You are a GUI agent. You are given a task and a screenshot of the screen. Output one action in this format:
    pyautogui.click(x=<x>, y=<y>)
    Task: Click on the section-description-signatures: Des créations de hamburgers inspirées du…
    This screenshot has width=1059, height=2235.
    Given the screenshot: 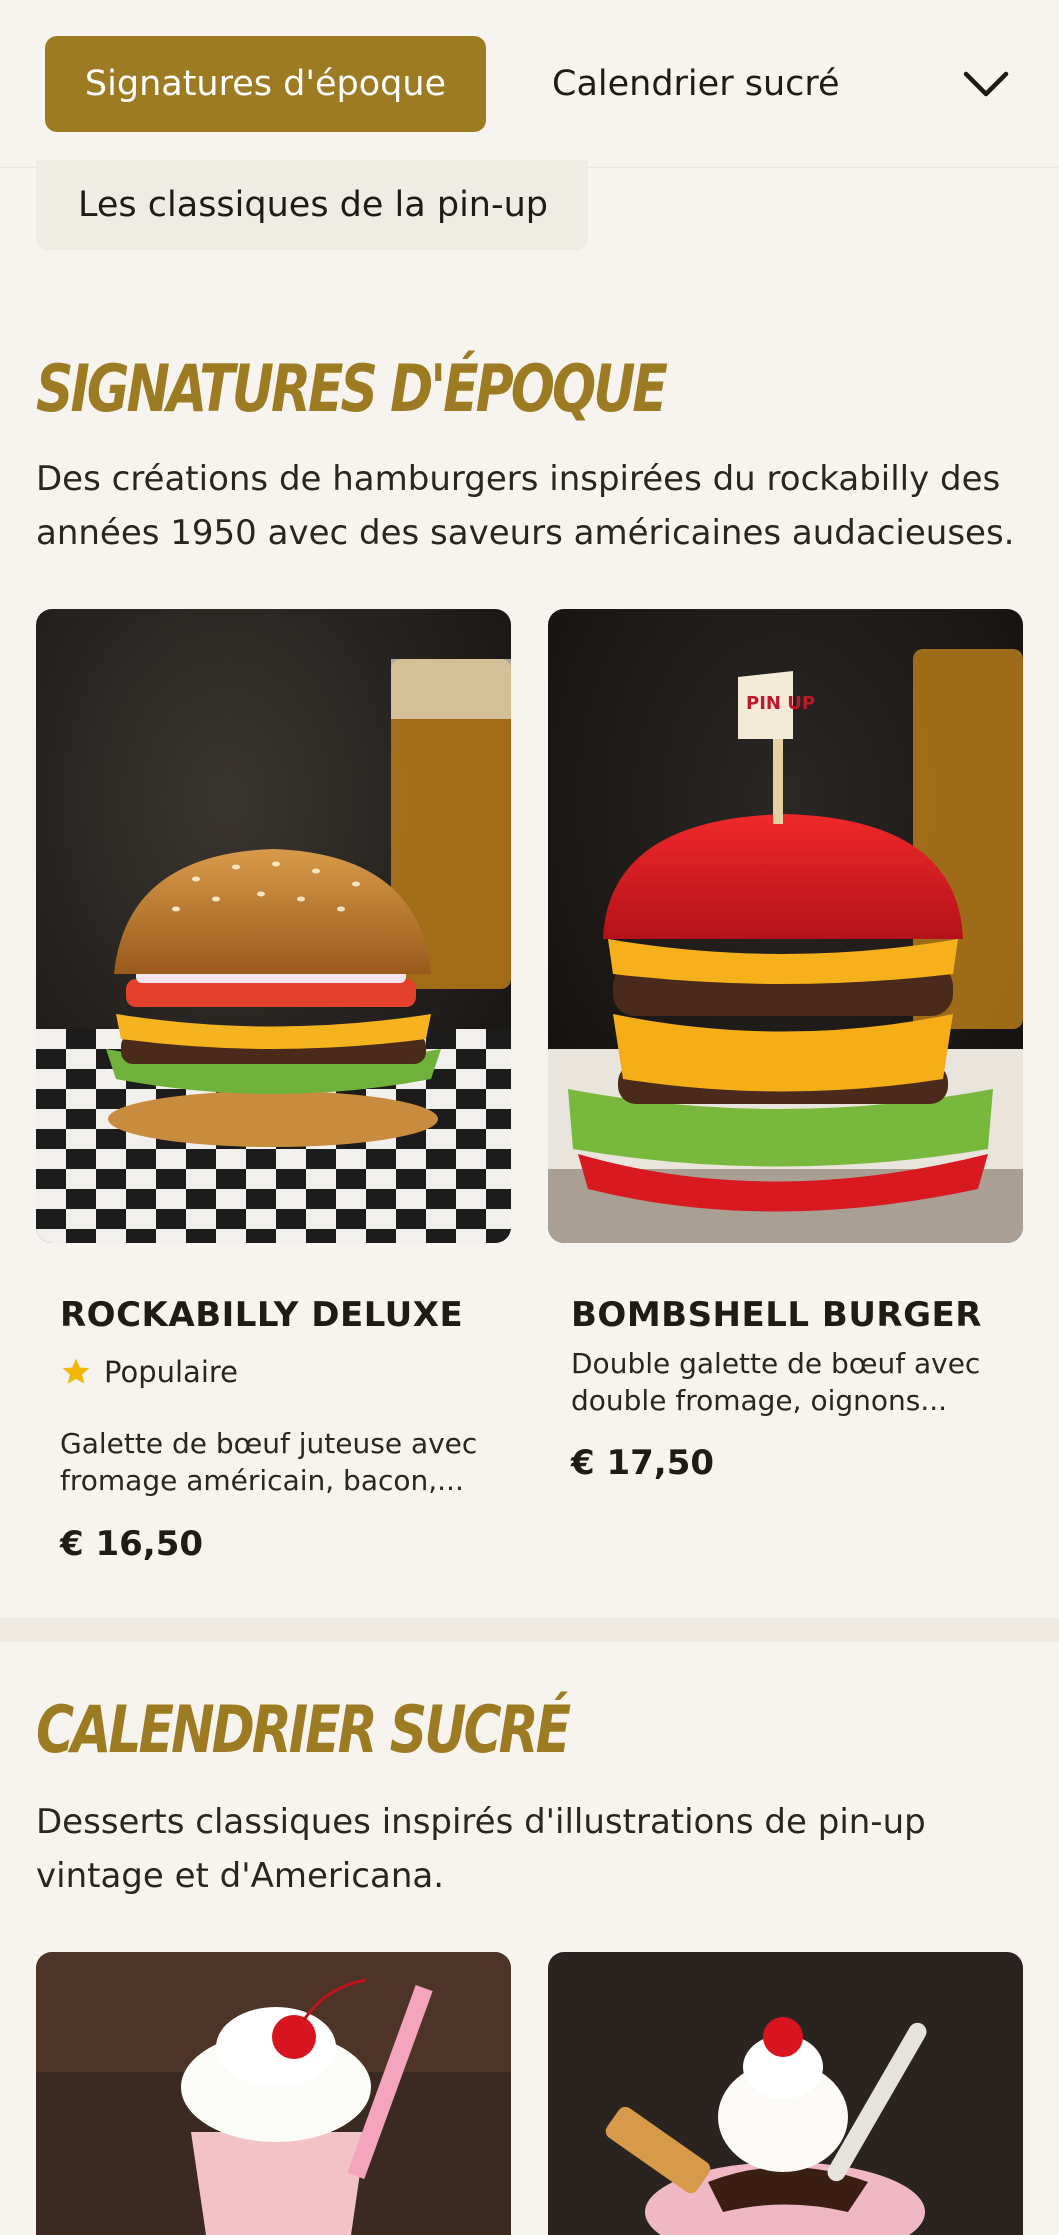 What is the action you would take?
    pyautogui.click(x=525, y=506)
    